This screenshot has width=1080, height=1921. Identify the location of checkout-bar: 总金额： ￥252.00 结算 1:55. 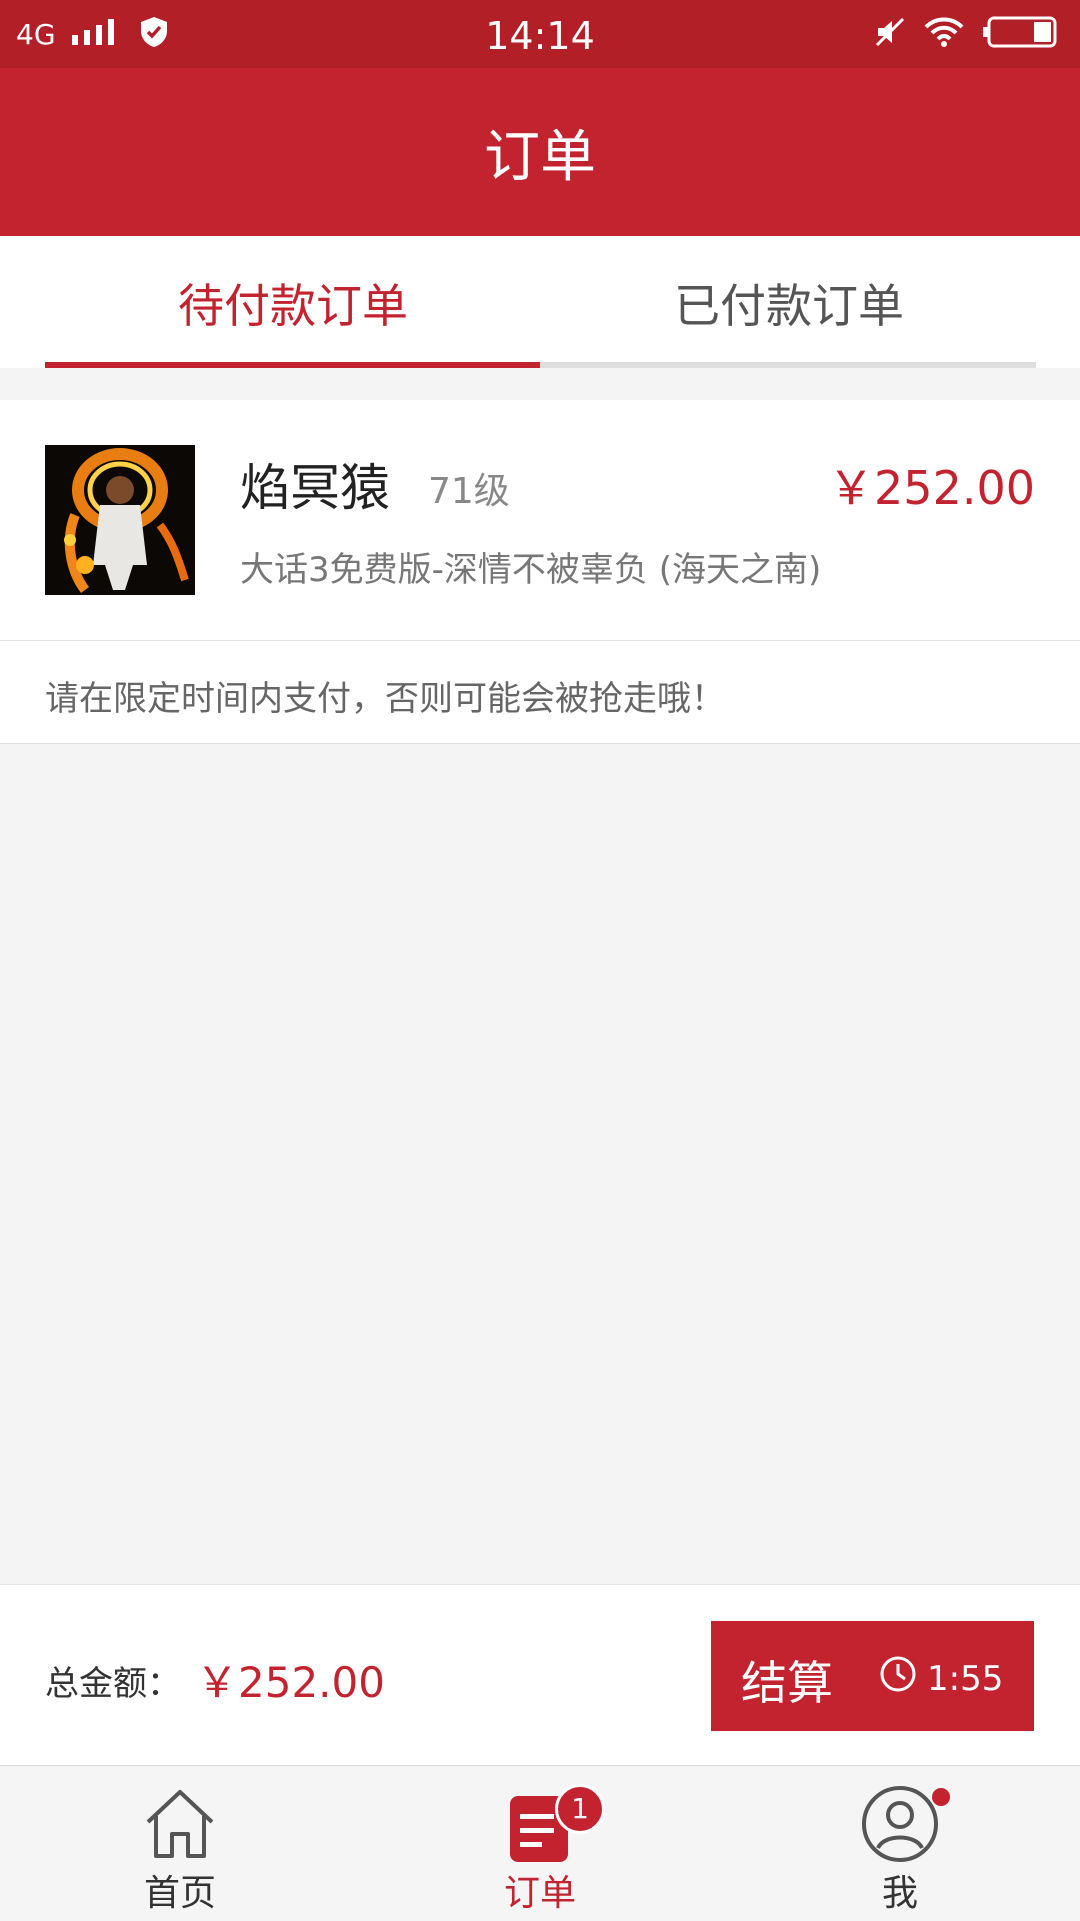
(540, 1674).